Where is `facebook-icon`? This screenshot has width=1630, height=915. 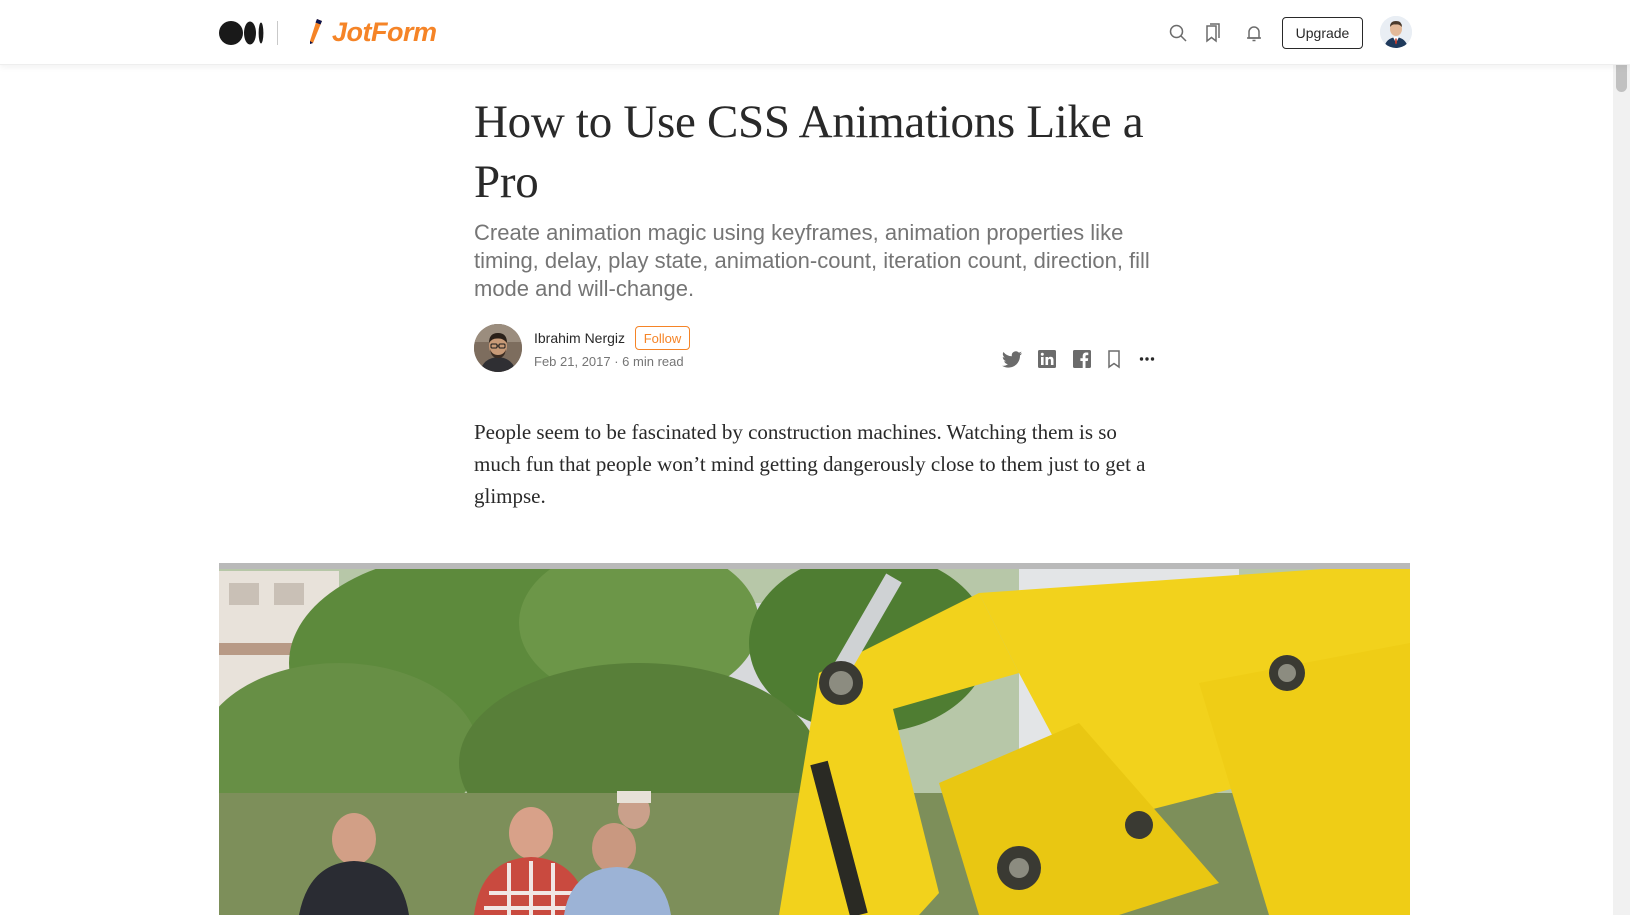 facebook-icon is located at coordinates (1082, 359).